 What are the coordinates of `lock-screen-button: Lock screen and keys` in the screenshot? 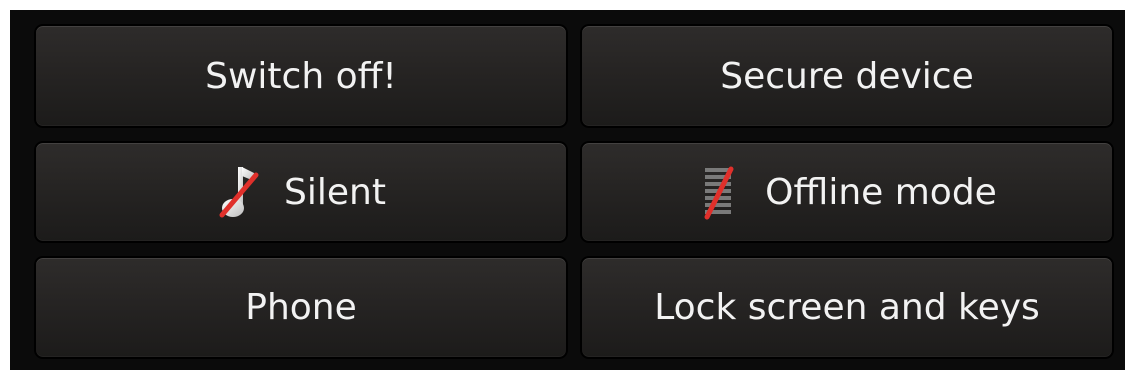 It's located at (847, 307).